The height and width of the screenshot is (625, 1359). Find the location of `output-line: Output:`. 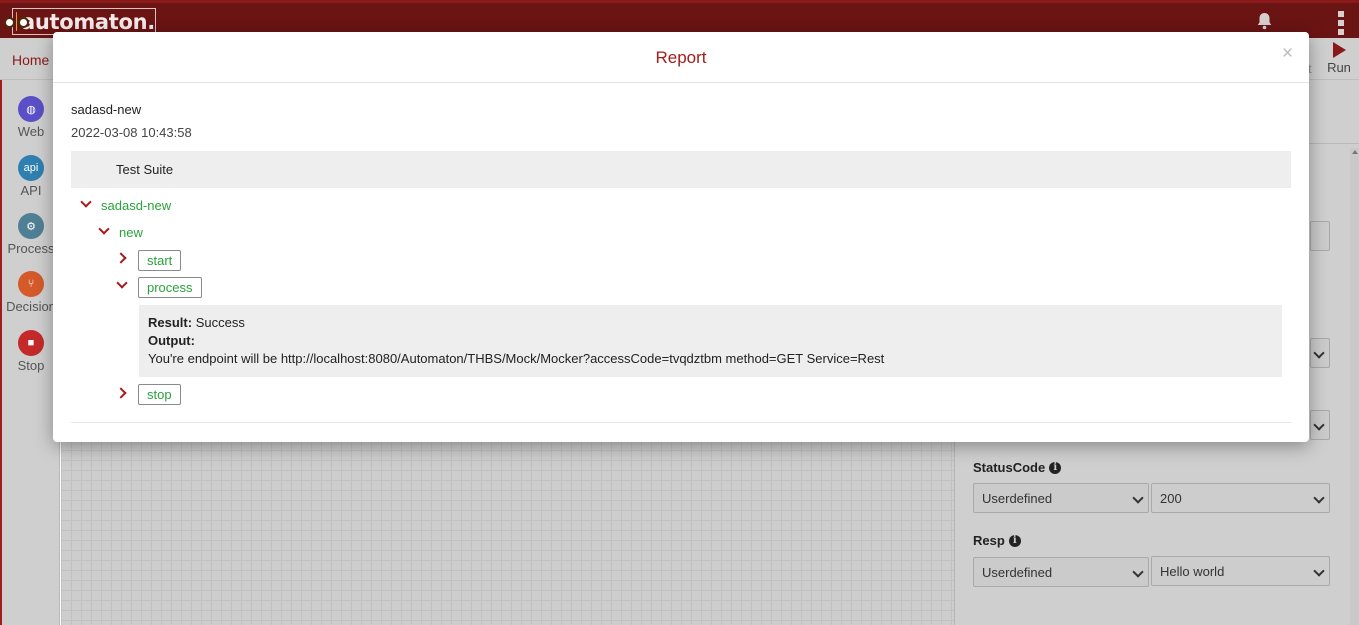

output-line: Output: is located at coordinates (710, 341).